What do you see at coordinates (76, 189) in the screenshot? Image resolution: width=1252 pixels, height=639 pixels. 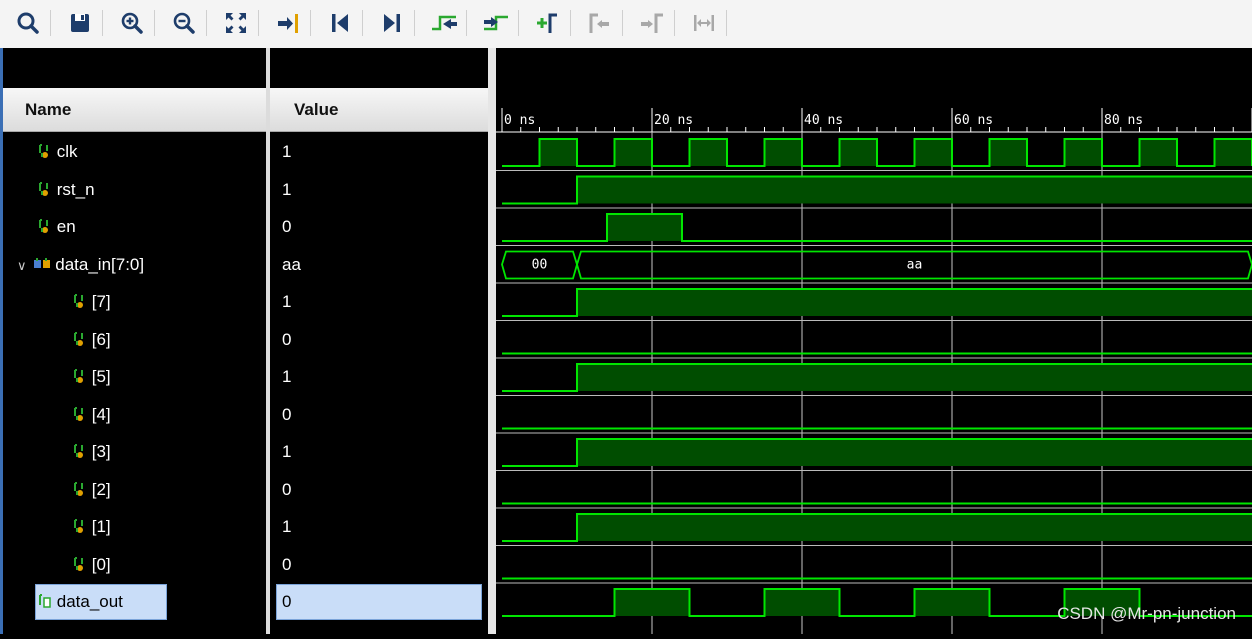 I see `signal-name-label: rst_n` at bounding box center [76, 189].